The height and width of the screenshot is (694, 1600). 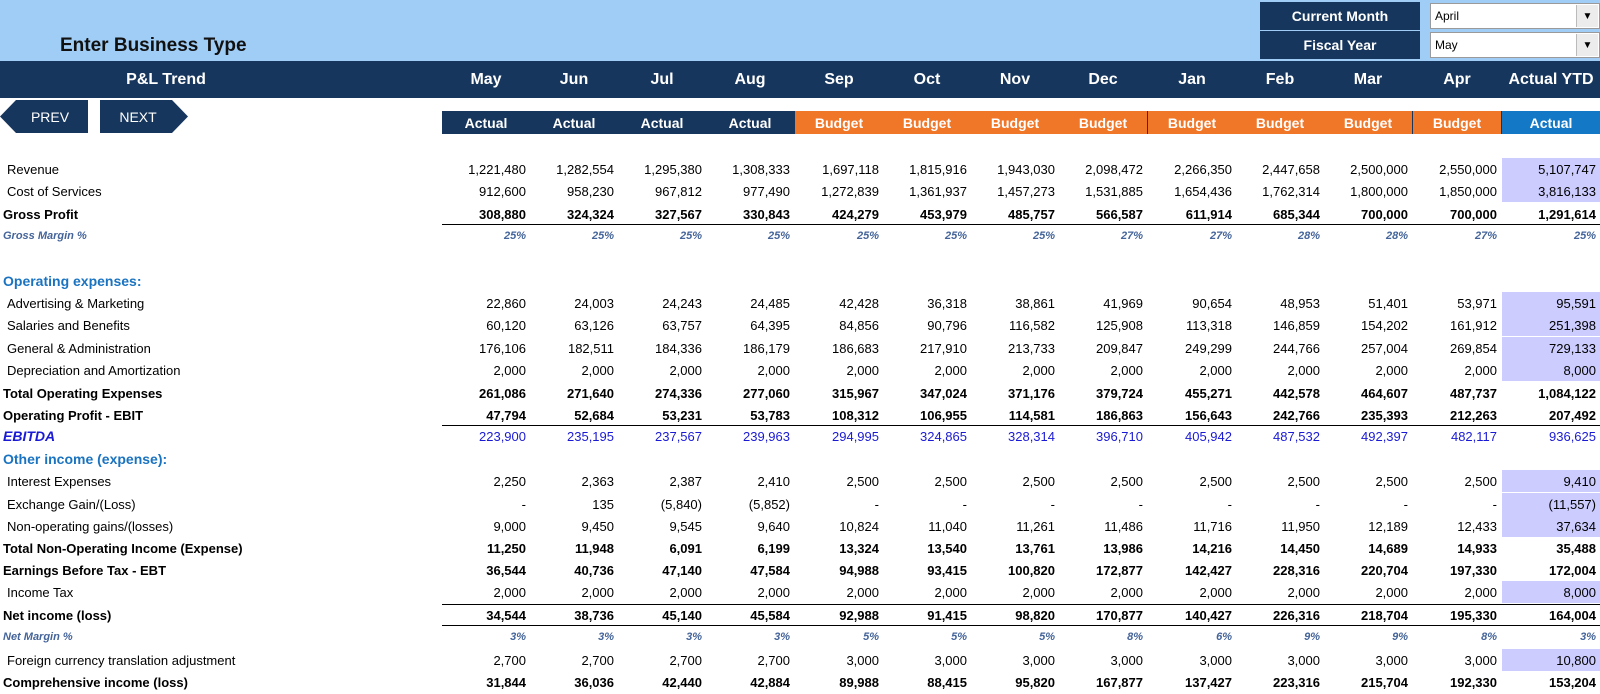 I want to click on ytd-cell: 3%, so click(x=1551, y=637).